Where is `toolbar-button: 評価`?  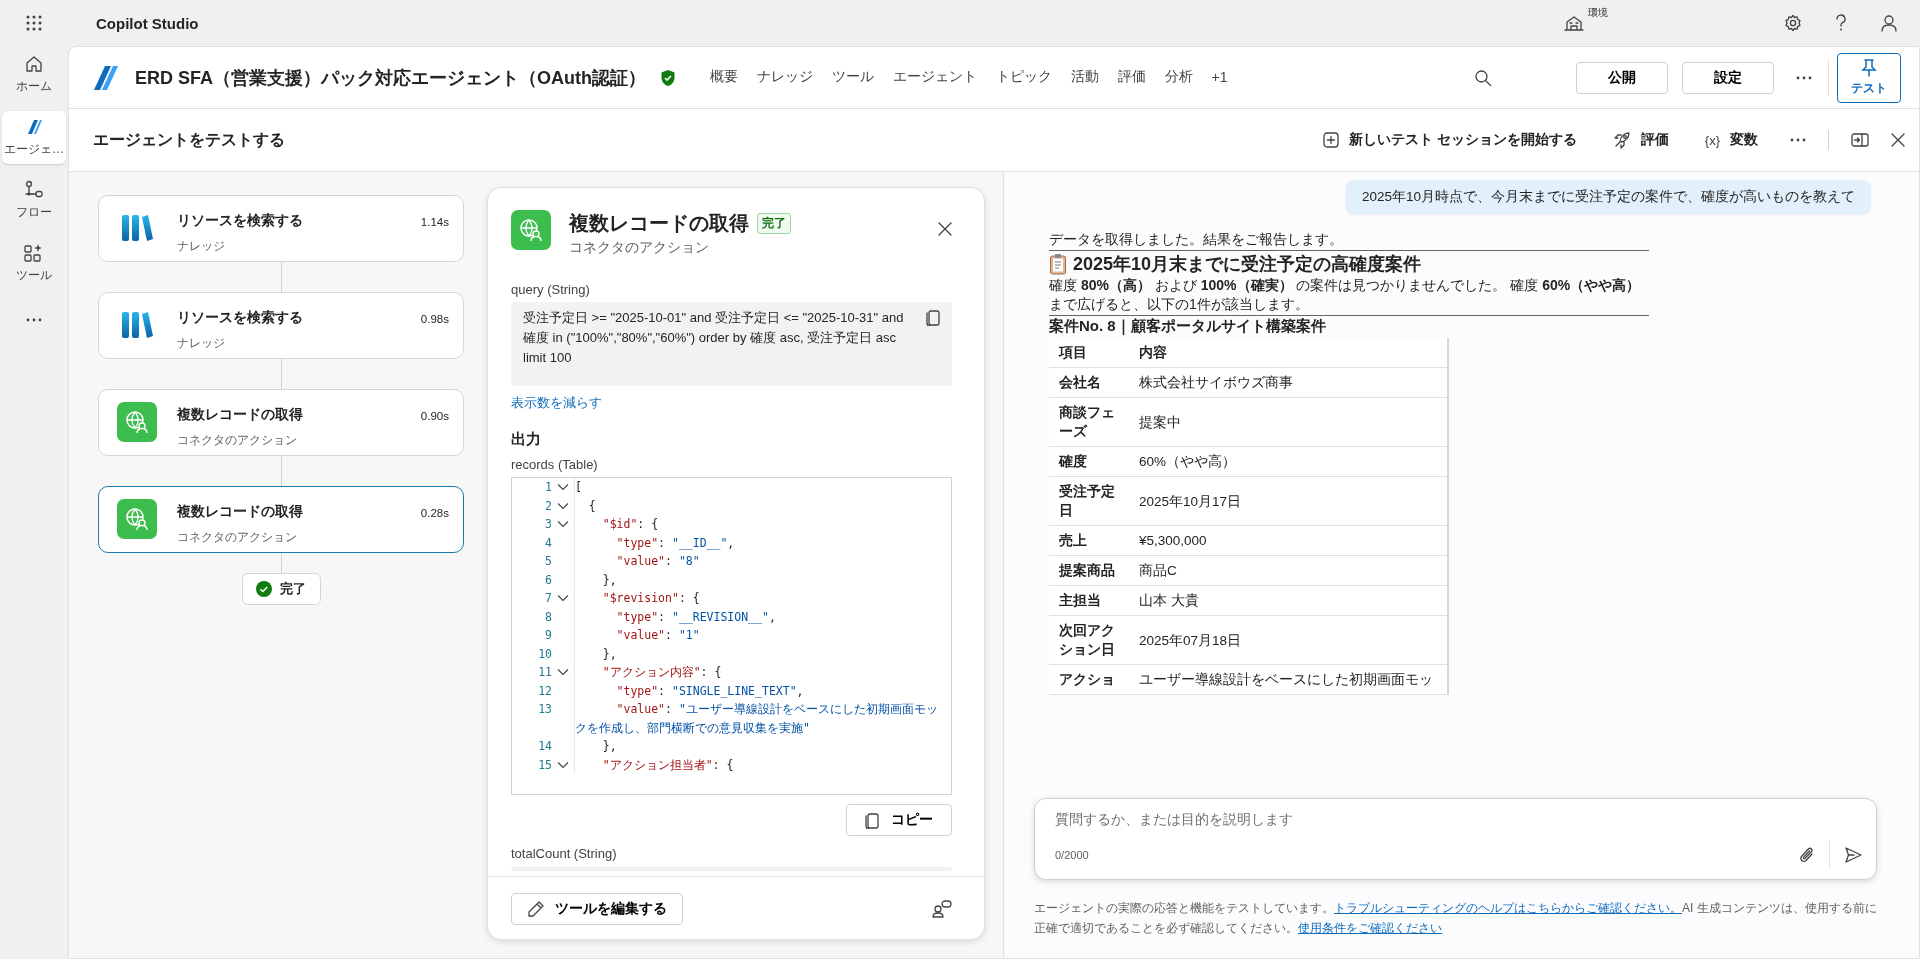
toolbar-button: 評価 is located at coordinates (1640, 140).